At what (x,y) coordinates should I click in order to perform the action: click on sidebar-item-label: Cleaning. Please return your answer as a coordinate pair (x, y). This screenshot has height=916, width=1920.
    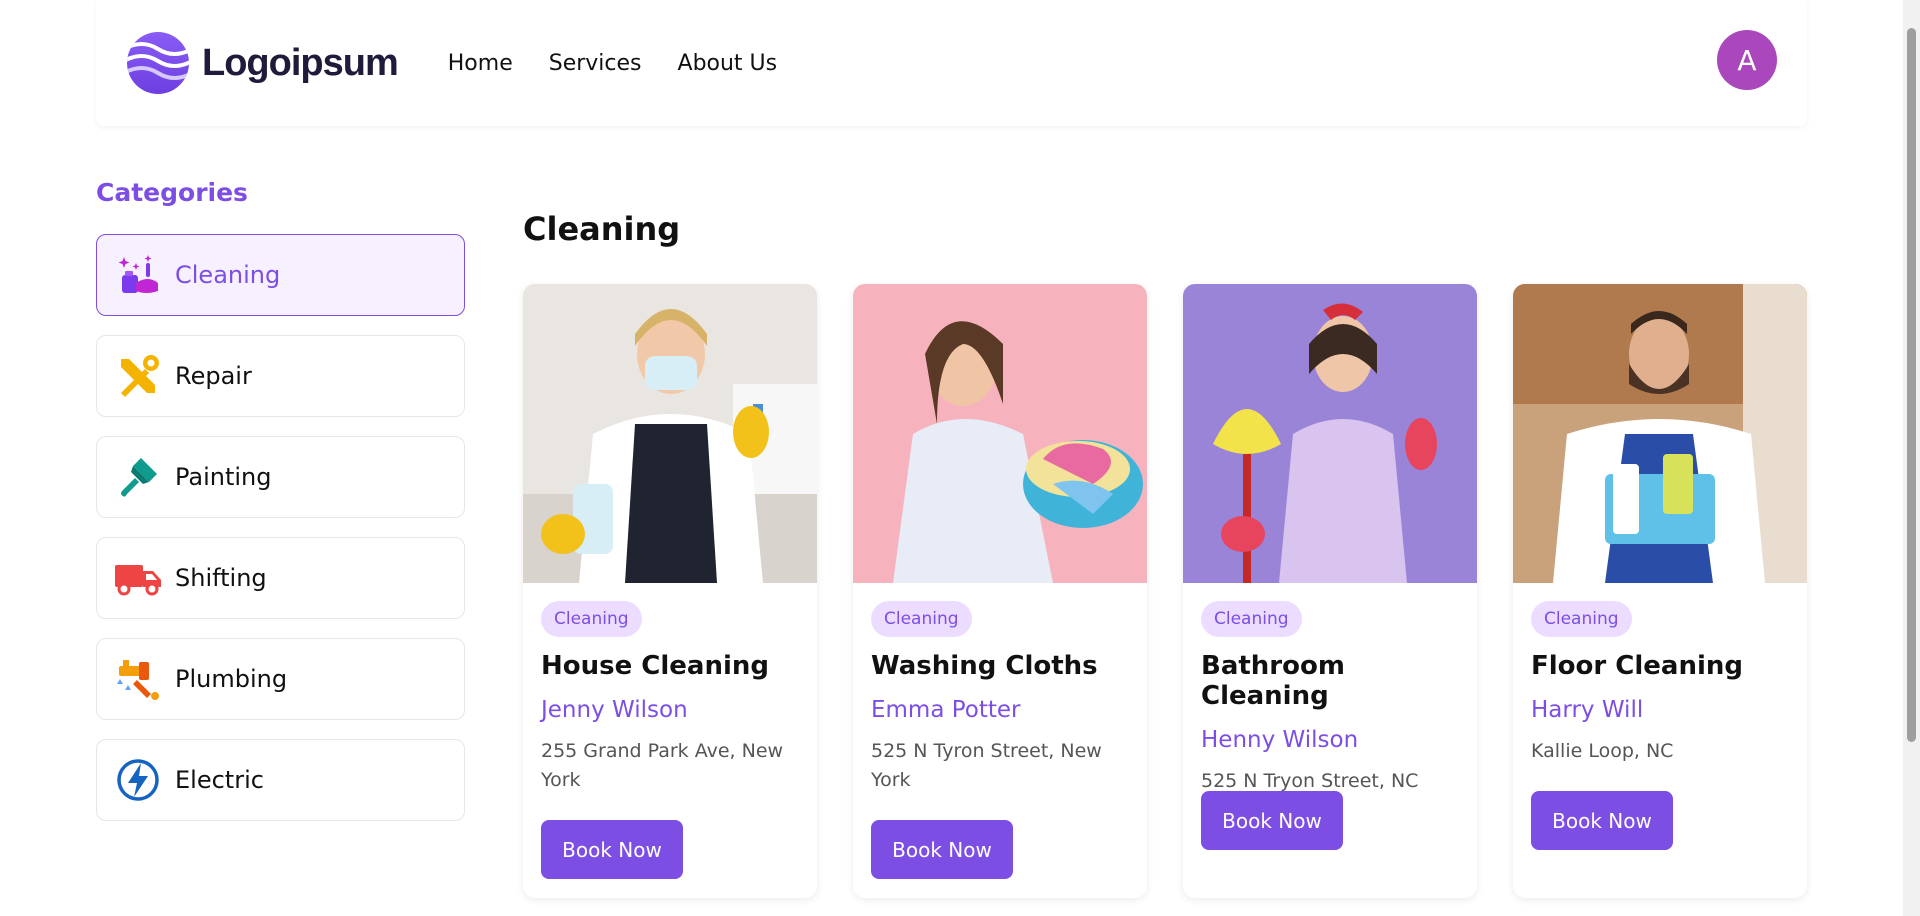
    Looking at the image, I should click on (228, 275).